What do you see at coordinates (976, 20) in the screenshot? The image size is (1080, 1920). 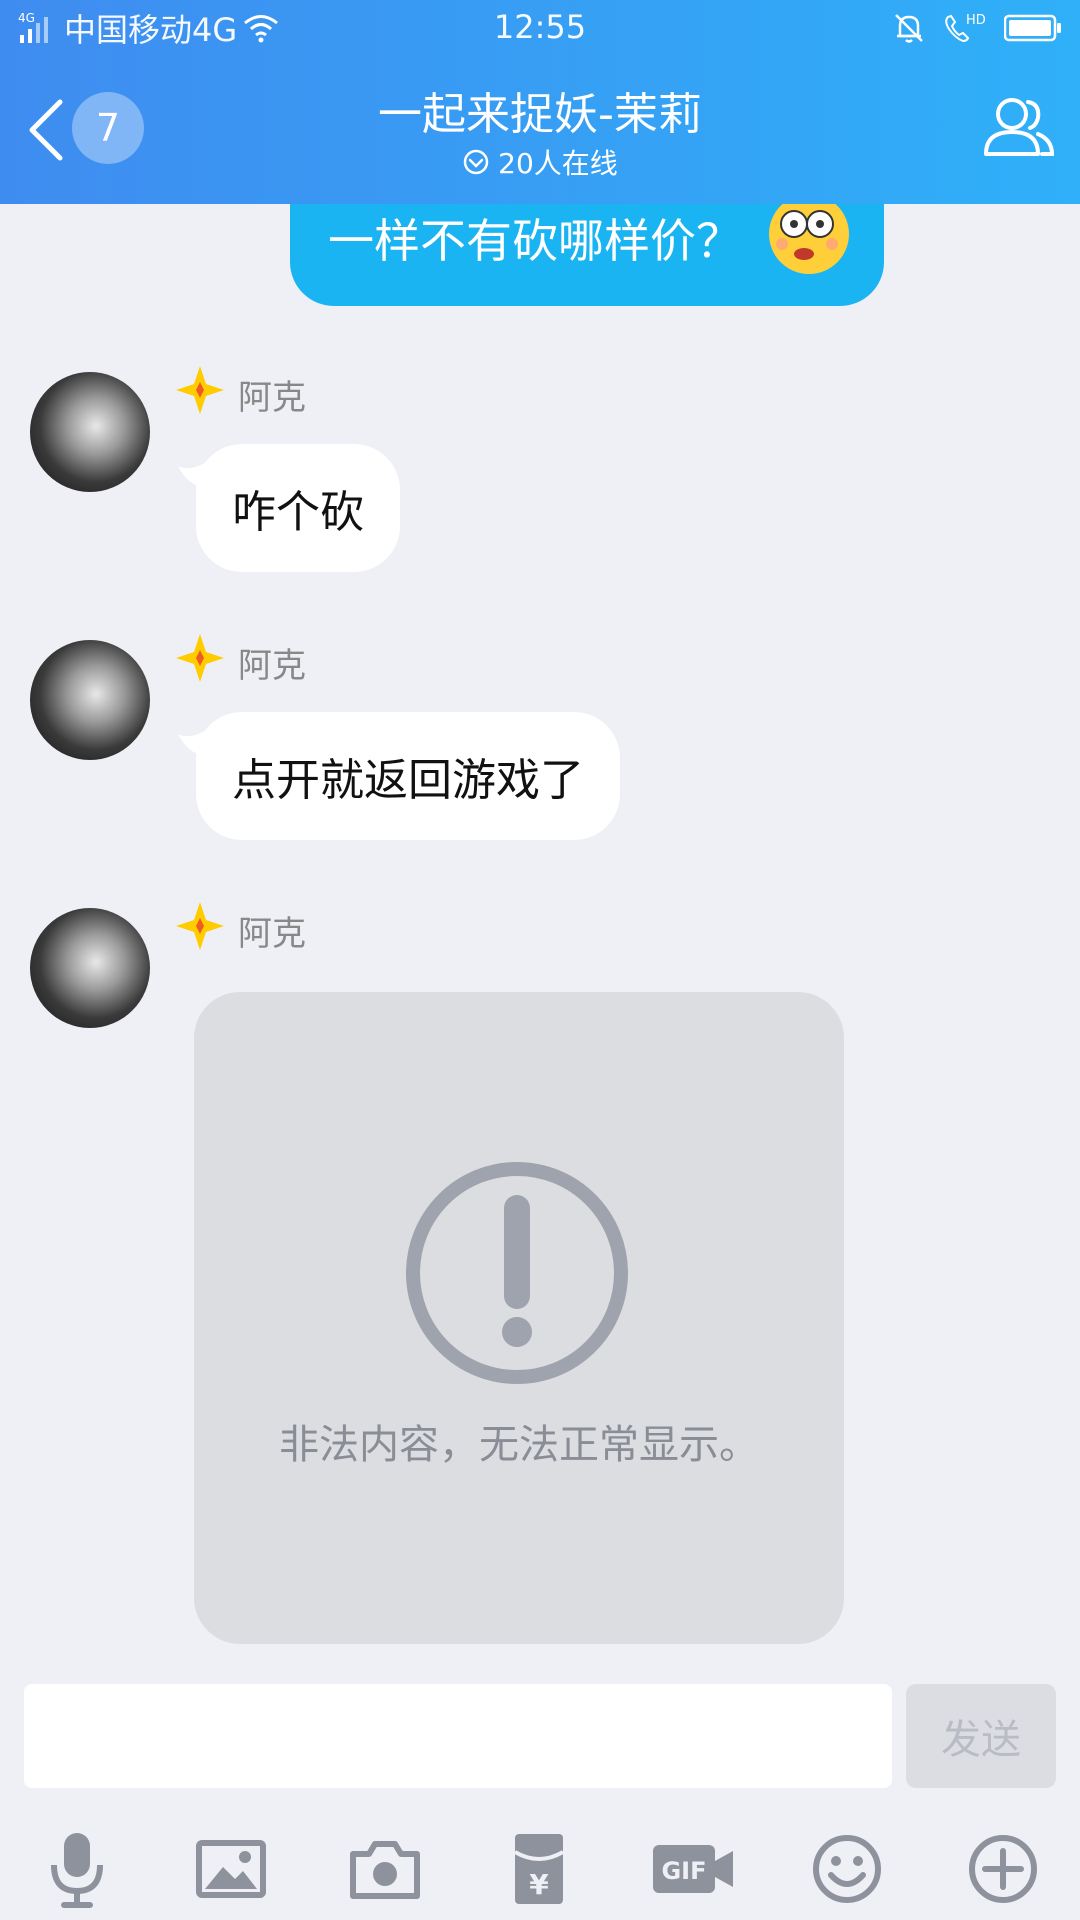 I see `hd-label: HD` at bounding box center [976, 20].